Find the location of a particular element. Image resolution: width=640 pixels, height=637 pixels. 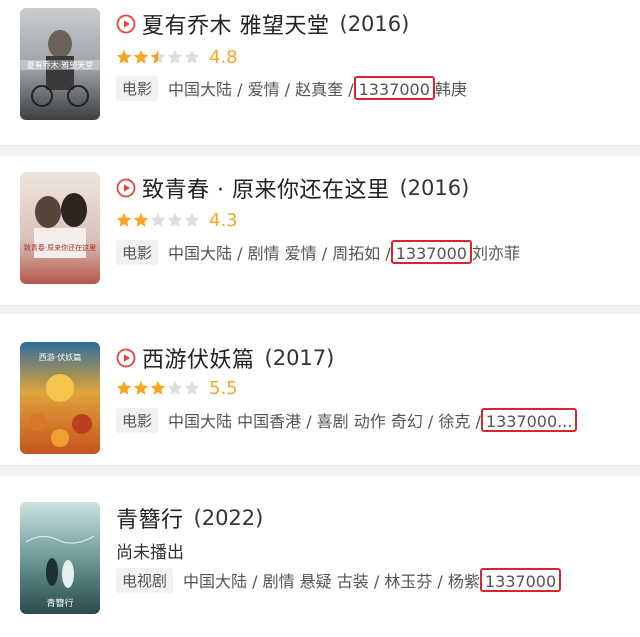

info-row: 电影 中国大陆 / 剧情 爱情 / 周拓如 / 1337000 刘亦菲 is located at coordinates (318, 252).